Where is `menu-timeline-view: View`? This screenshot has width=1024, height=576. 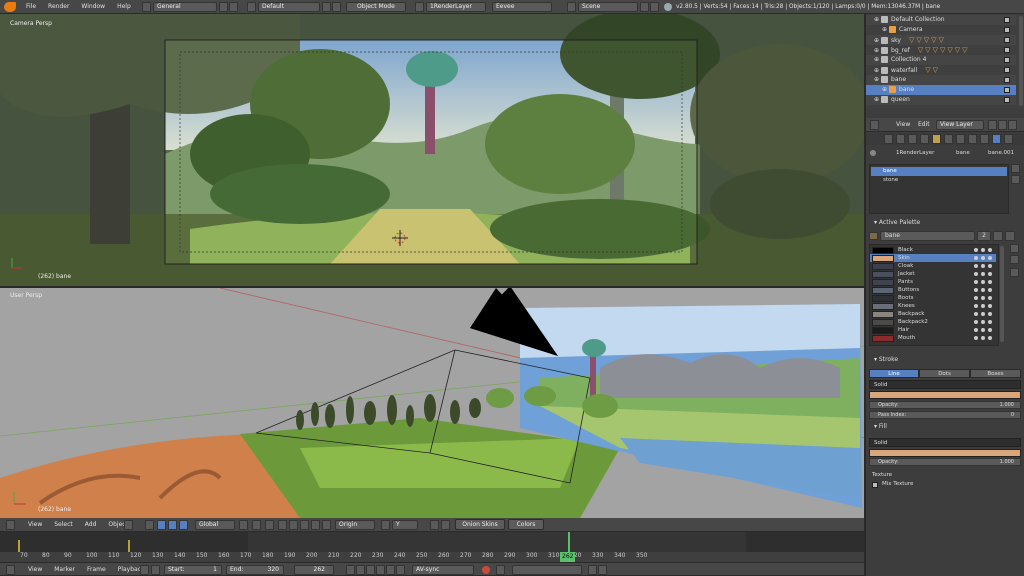 menu-timeline-view: View is located at coordinates (35, 569).